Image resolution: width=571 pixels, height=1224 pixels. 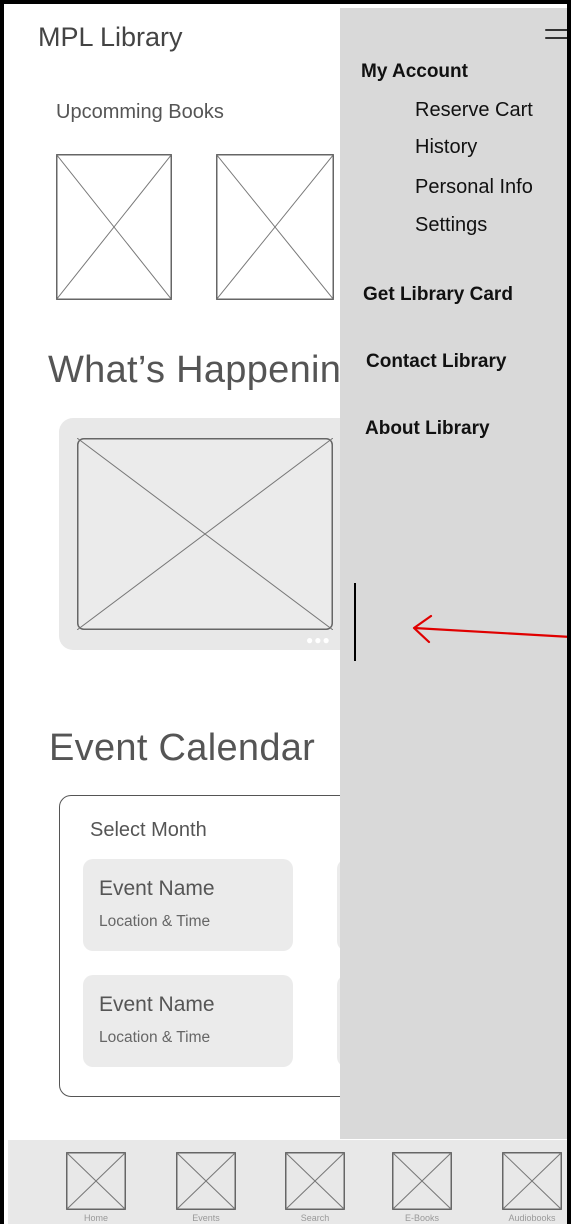 I want to click on menu-settings: Settings, so click(x=451, y=225).